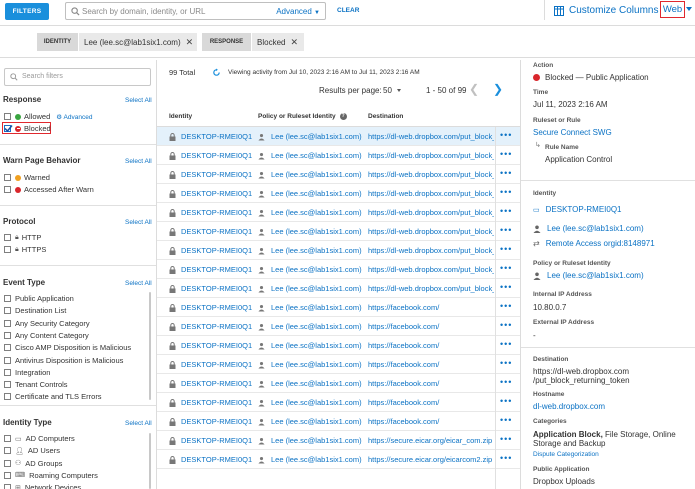 The height and width of the screenshot is (489, 695). Describe the element at coordinates (74, 117) in the screenshot. I see `response-advanced-link: ⚙ Advanced` at that location.